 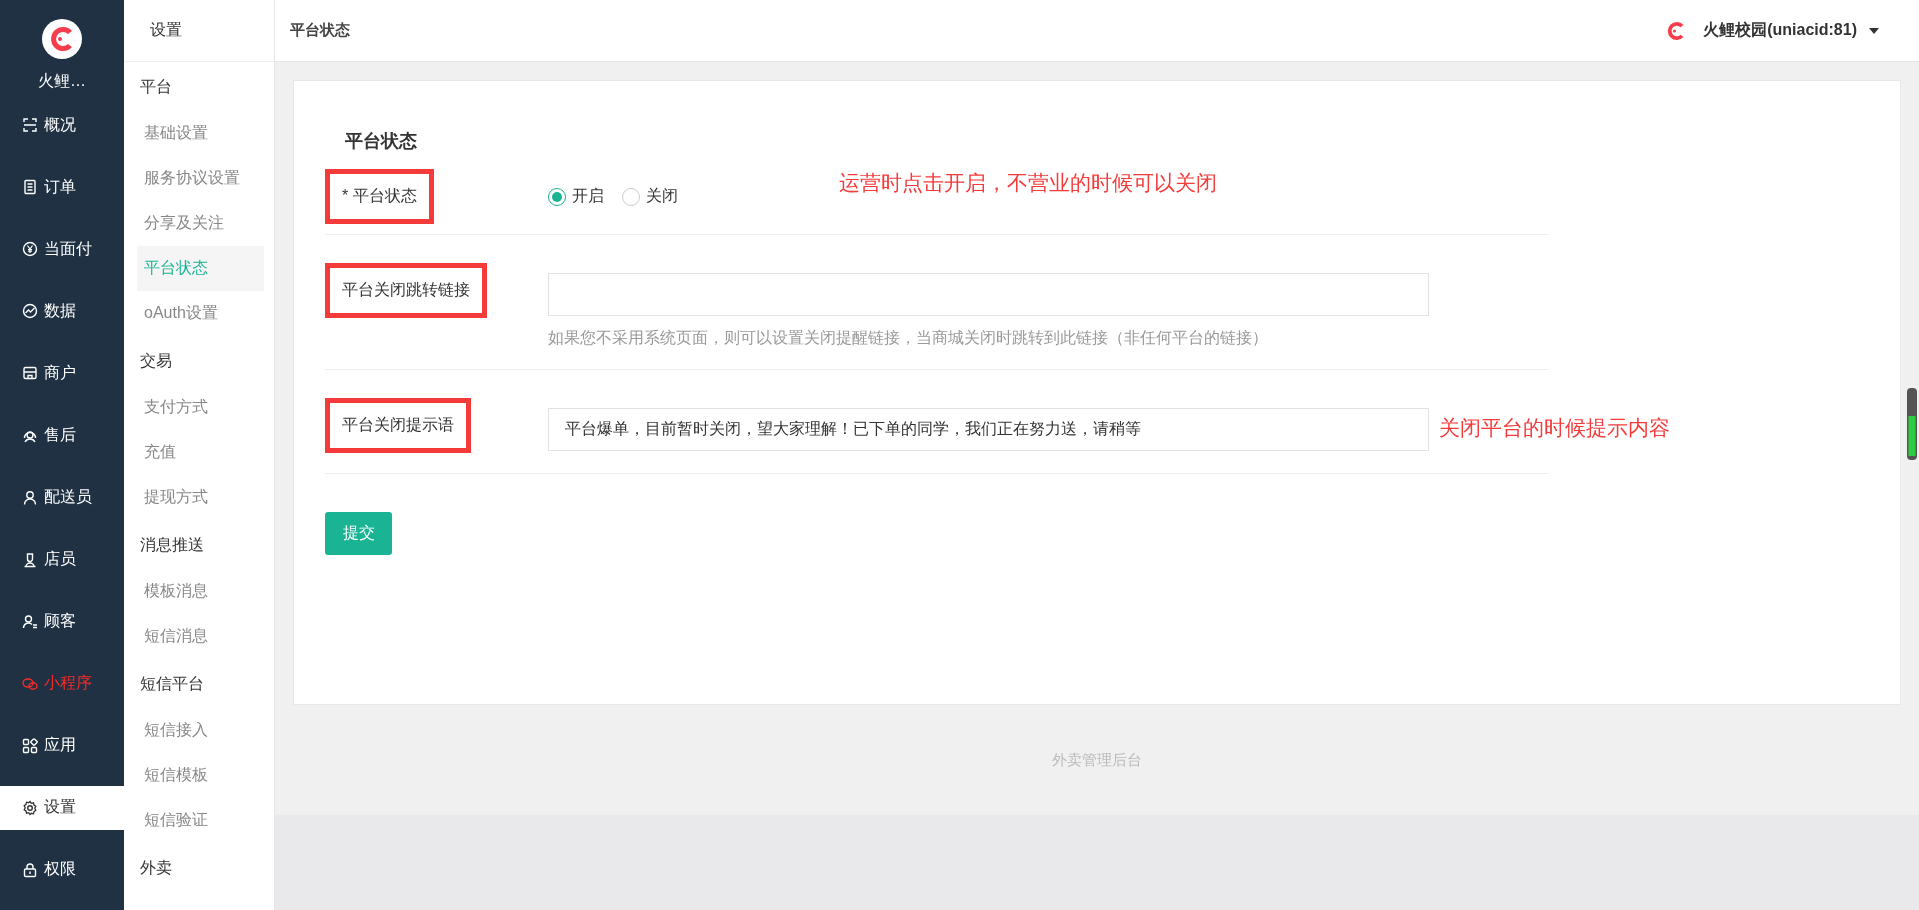 I want to click on submenu-group-title: 平台, so click(x=156, y=87).